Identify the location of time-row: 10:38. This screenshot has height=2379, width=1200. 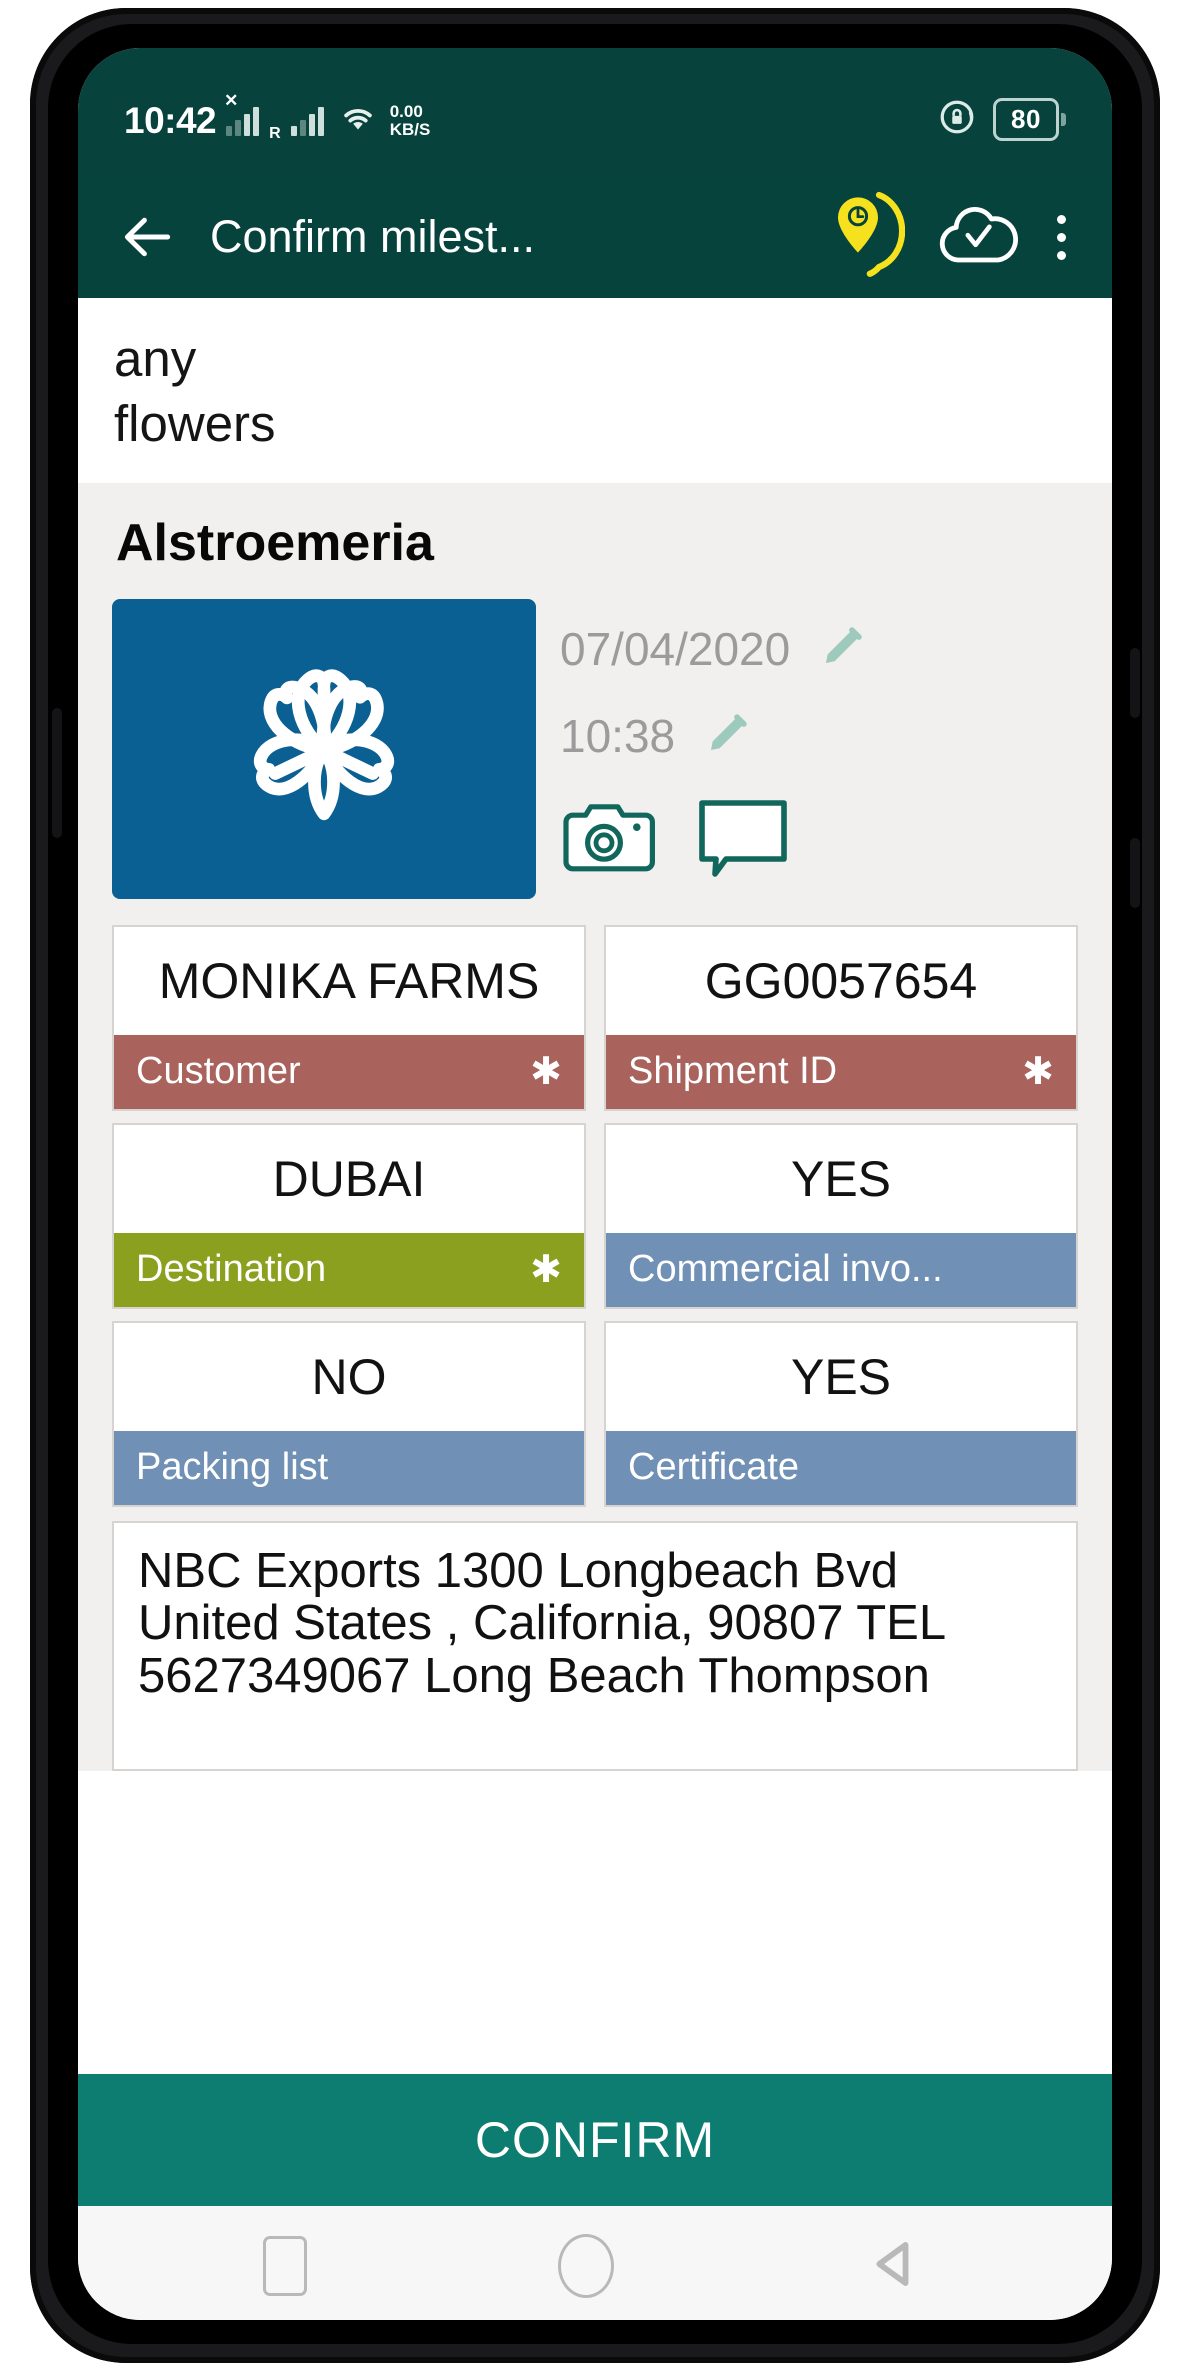
(819, 736).